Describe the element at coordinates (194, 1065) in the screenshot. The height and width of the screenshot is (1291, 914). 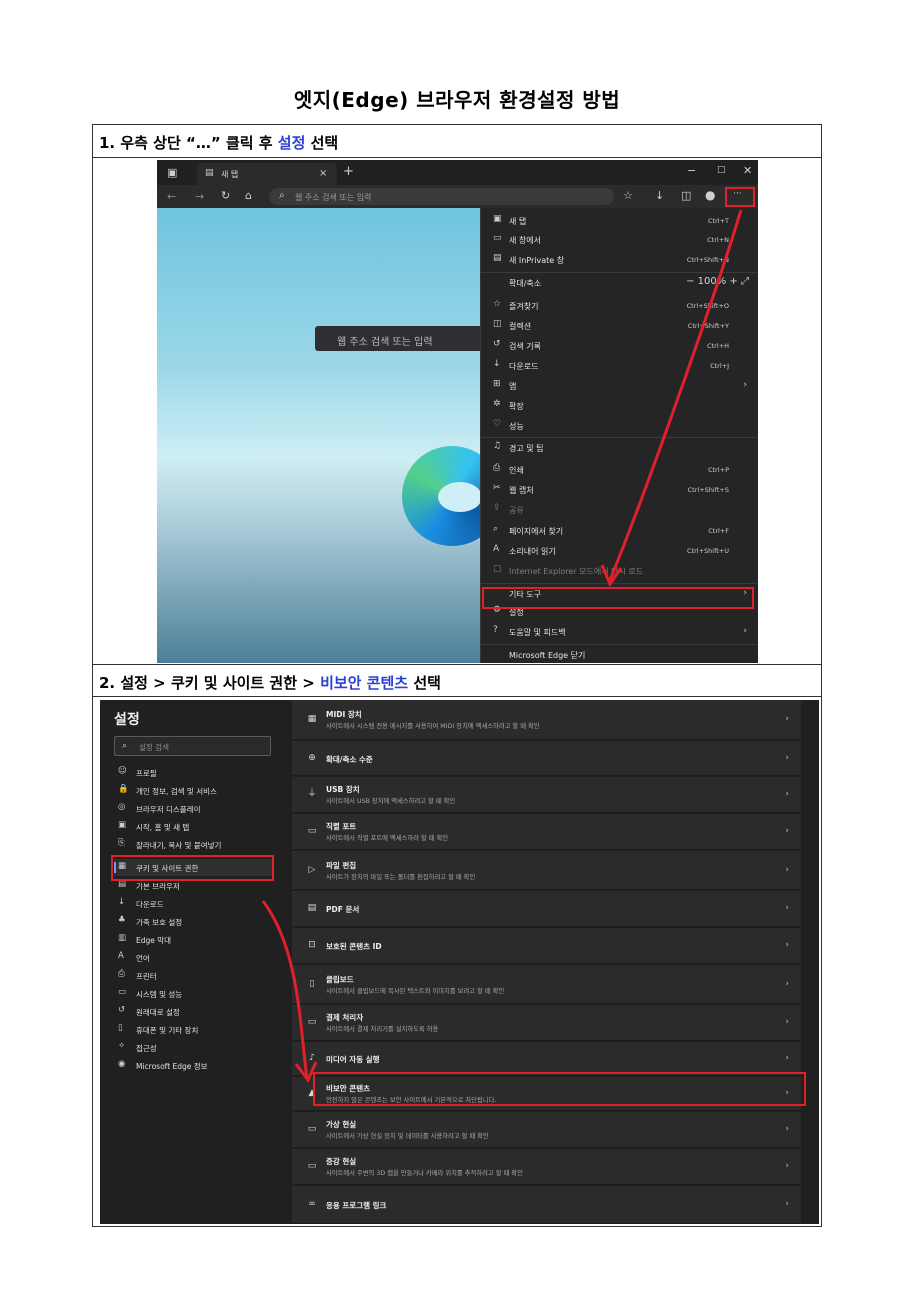
I see `sidebar-item-about-edge: ◉ Microsoft Edge 정보` at that location.